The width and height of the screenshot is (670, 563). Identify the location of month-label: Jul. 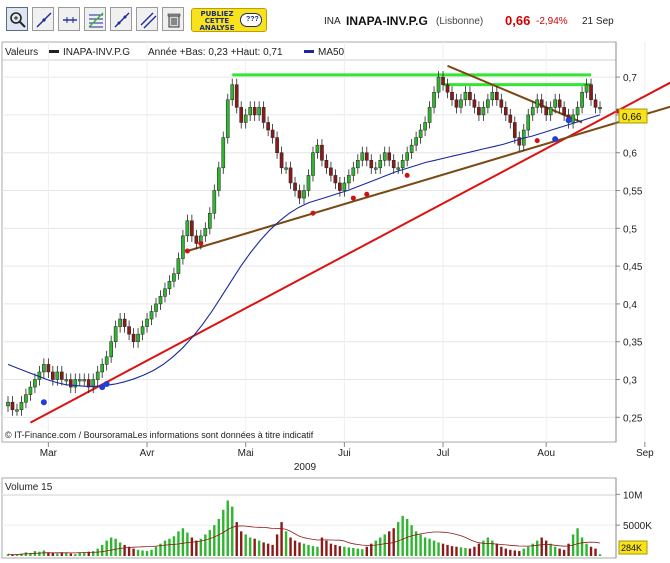
(443, 453).